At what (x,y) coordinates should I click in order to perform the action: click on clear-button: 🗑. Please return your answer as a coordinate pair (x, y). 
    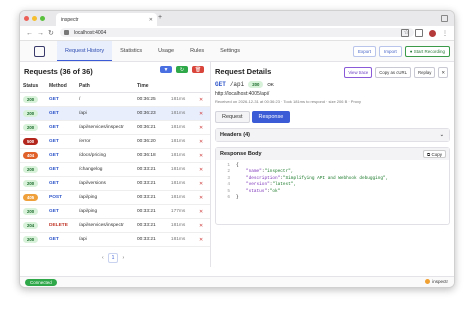
    Looking at the image, I should click on (198, 69).